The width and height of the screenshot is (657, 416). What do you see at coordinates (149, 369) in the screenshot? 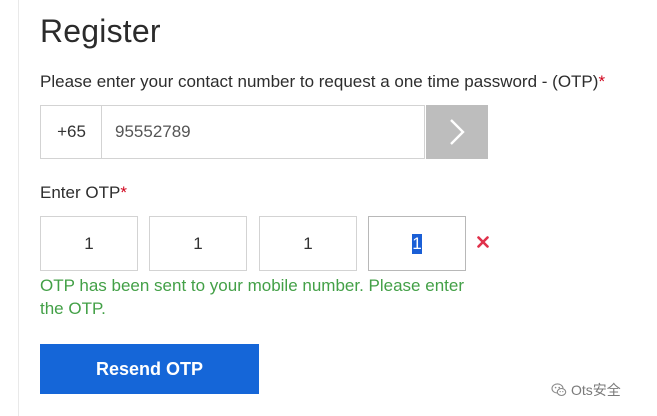
I see `resend-otp-button: Resend OTP` at bounding box center [149, 369].